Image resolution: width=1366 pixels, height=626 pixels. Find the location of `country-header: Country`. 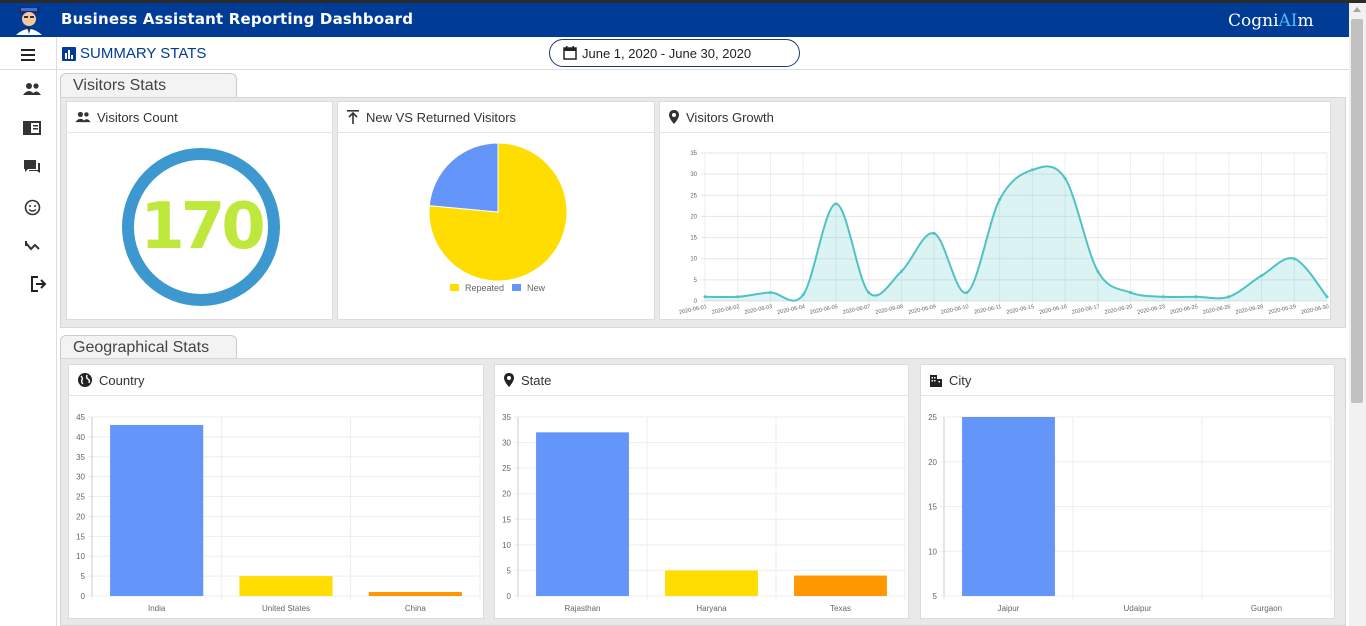

country-header: Country is located at coordinates (276, 380).